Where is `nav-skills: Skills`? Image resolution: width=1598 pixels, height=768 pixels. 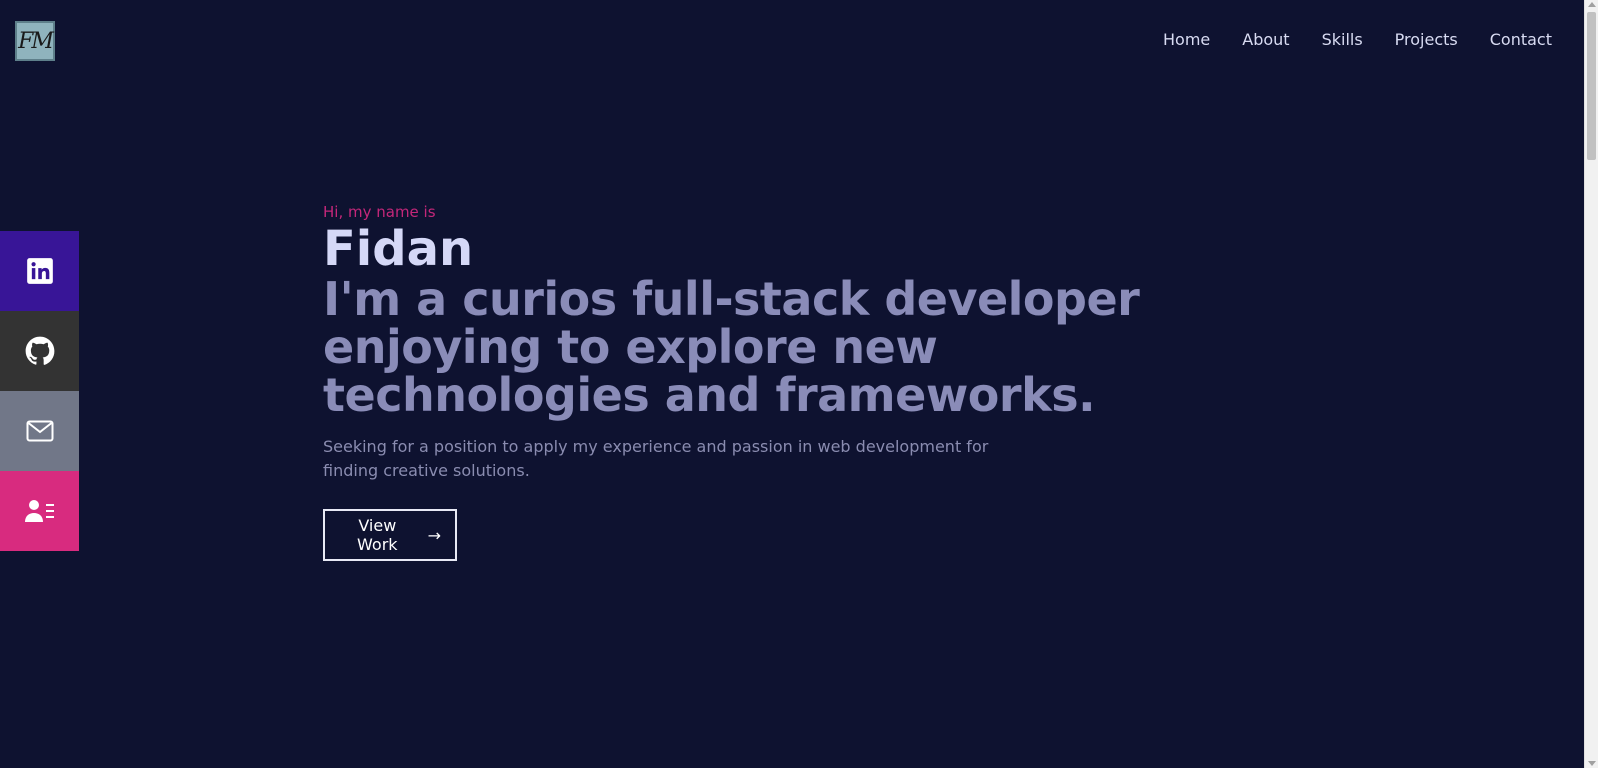 nav-skills: Skills is located at coordinates (1342, 39).